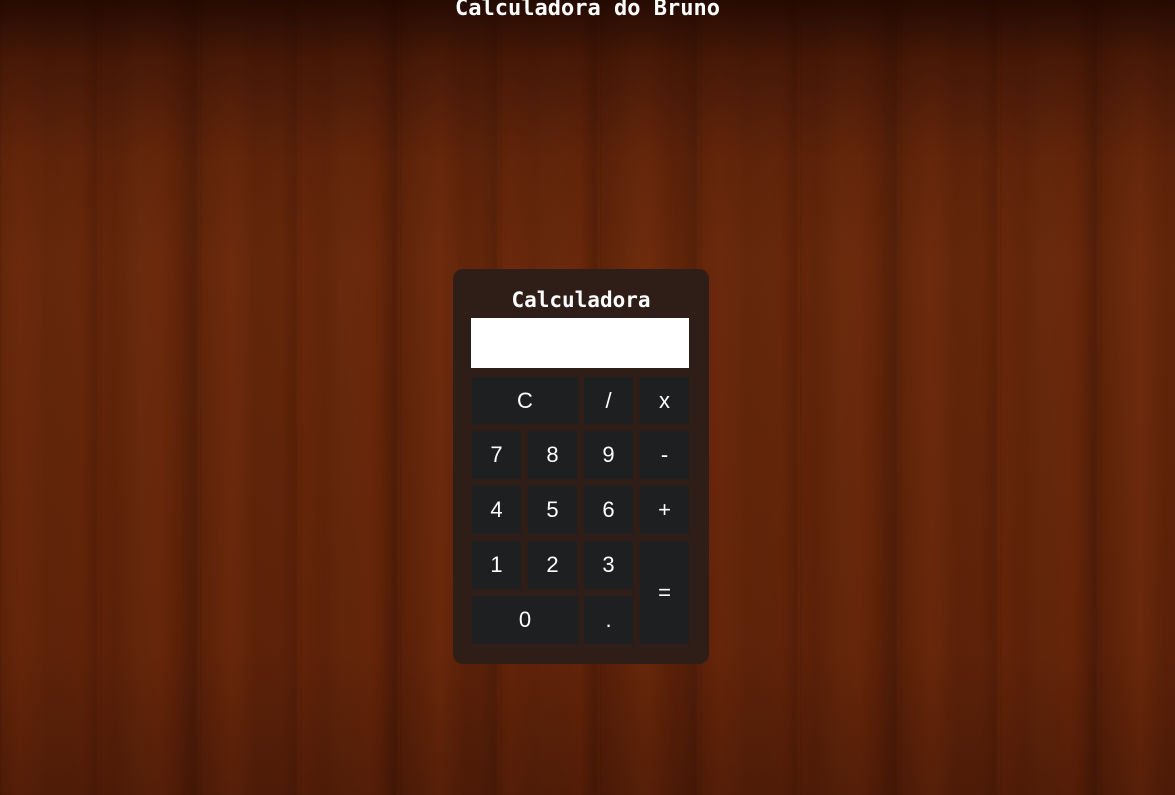 The height and width of the screenshot is (795, 1175). What do you see at coordinates (496, 455) in the screenshot?
I see `seven-button: 7` at bounding box center [496, 455].